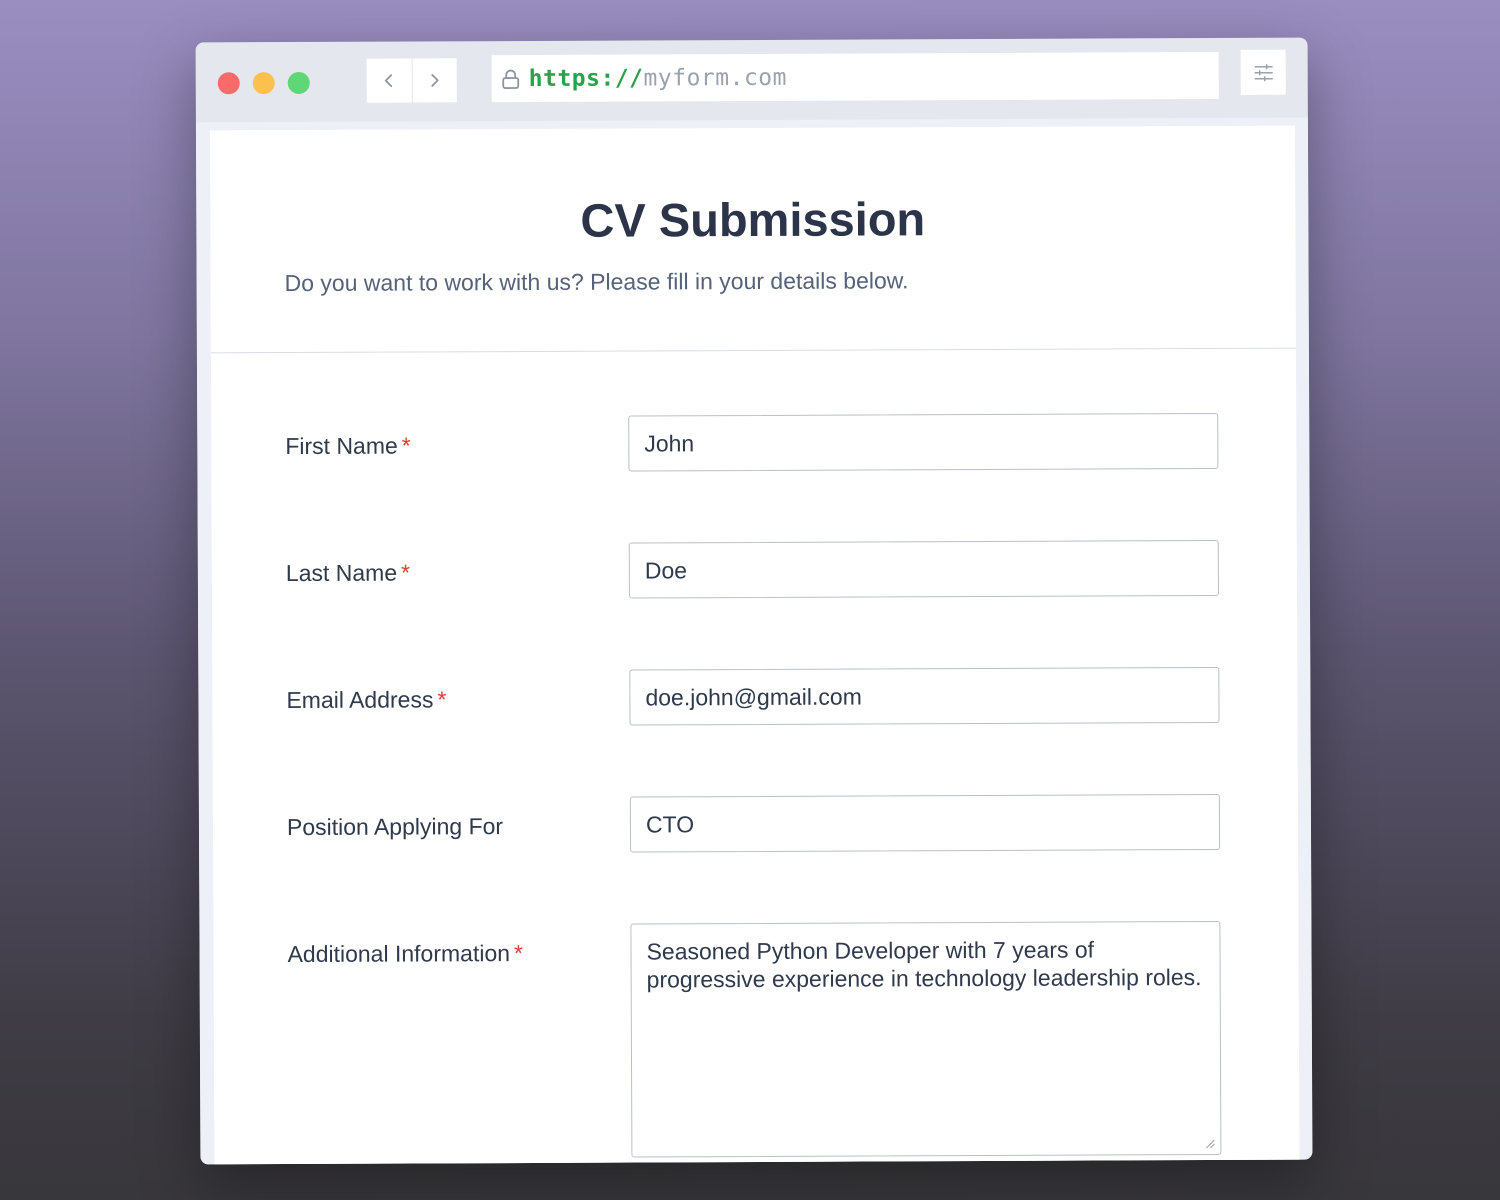  What do you see at coordinates (360, 700) in the screenshot?
I see `email-label-text: Email Address` at bounding box center [360, 700].